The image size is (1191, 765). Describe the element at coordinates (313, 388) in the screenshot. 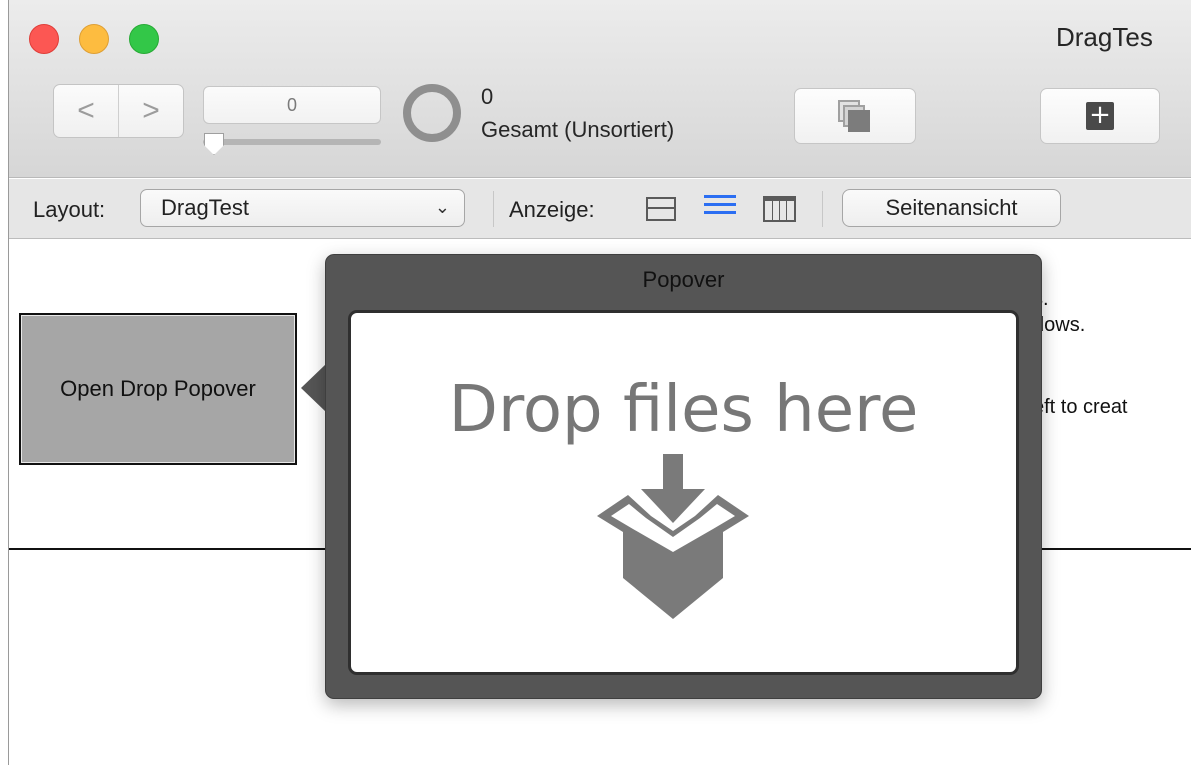

I see `popover-arrow` at that location.